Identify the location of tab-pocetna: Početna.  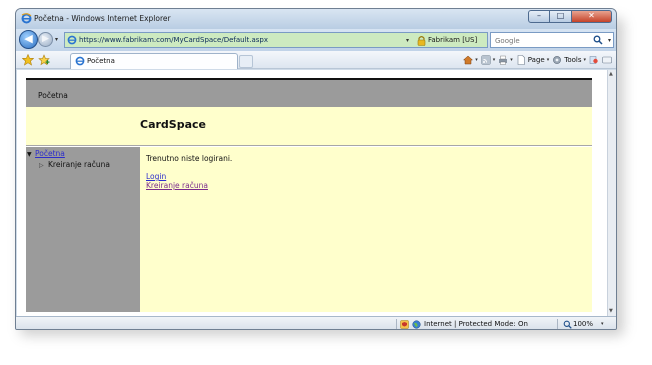
(154, 61).